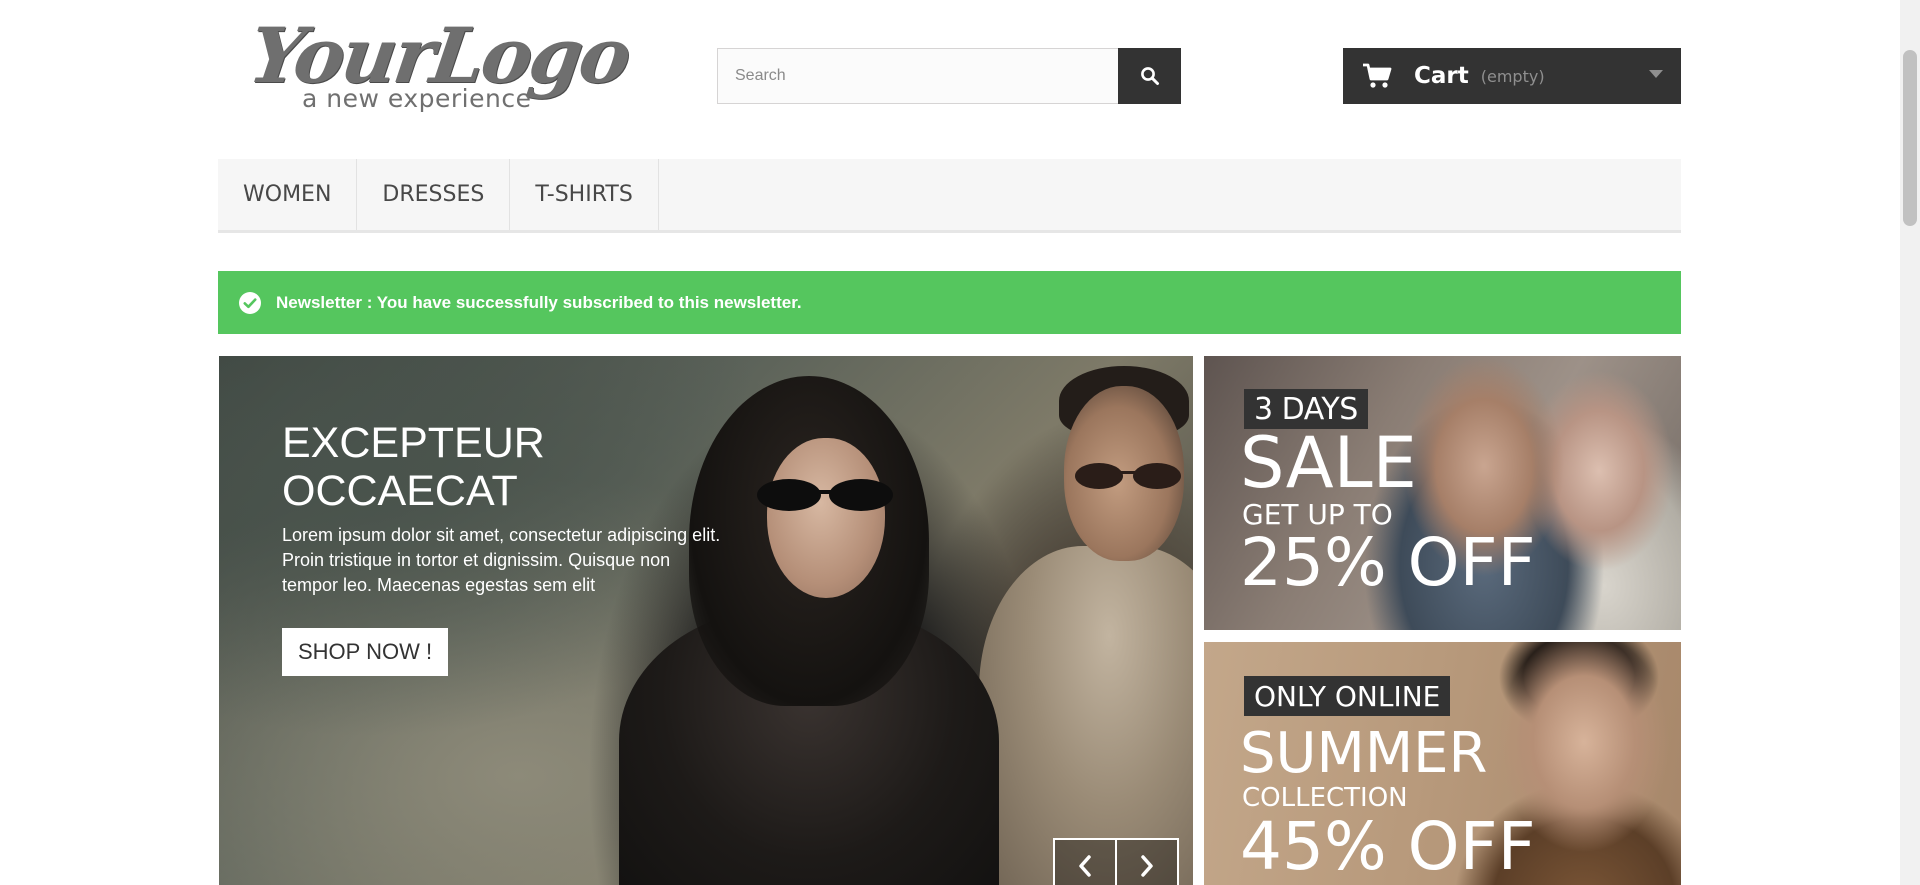 This screenshot has height=885, width=1920. I want to click on cart-status: (empty), so click(1512, 76).